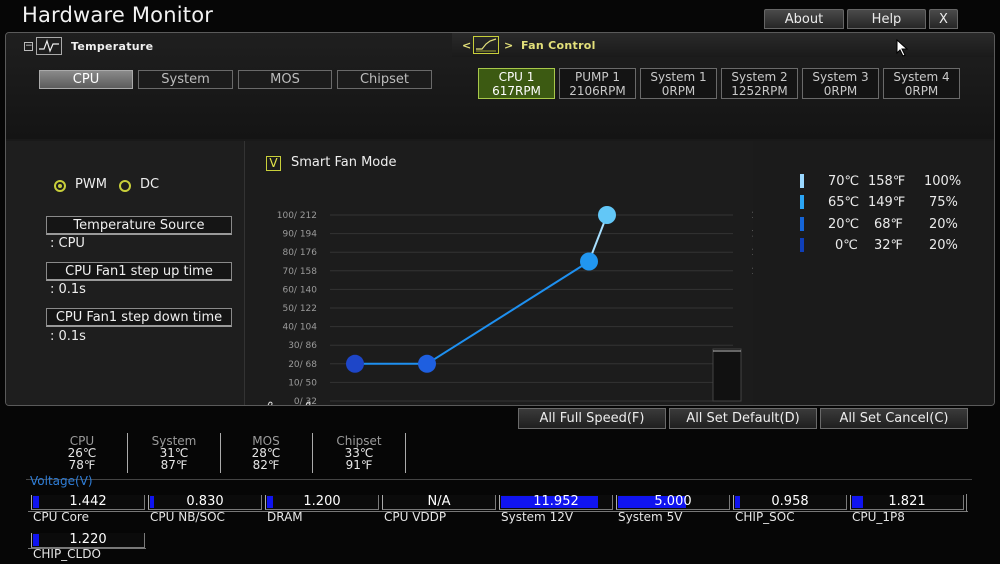 This screenshot has height=564, width=1000. I want to click on legend-row: 0℃ 32℉ 20%, so click(890, 246).